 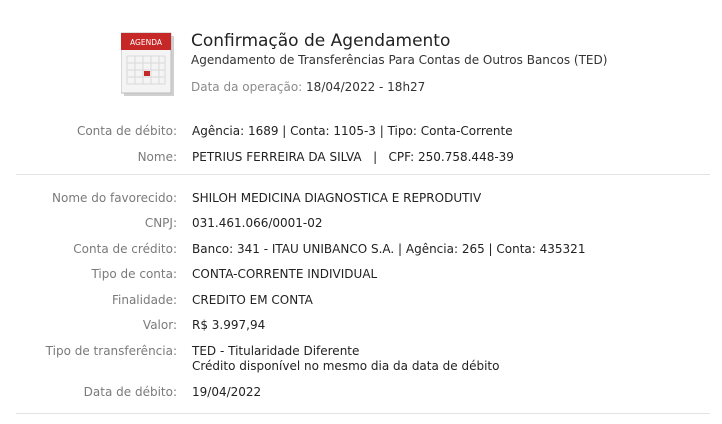 I want to click on page-title: Confirmação de Agendamento, so click(x=321, y=41).